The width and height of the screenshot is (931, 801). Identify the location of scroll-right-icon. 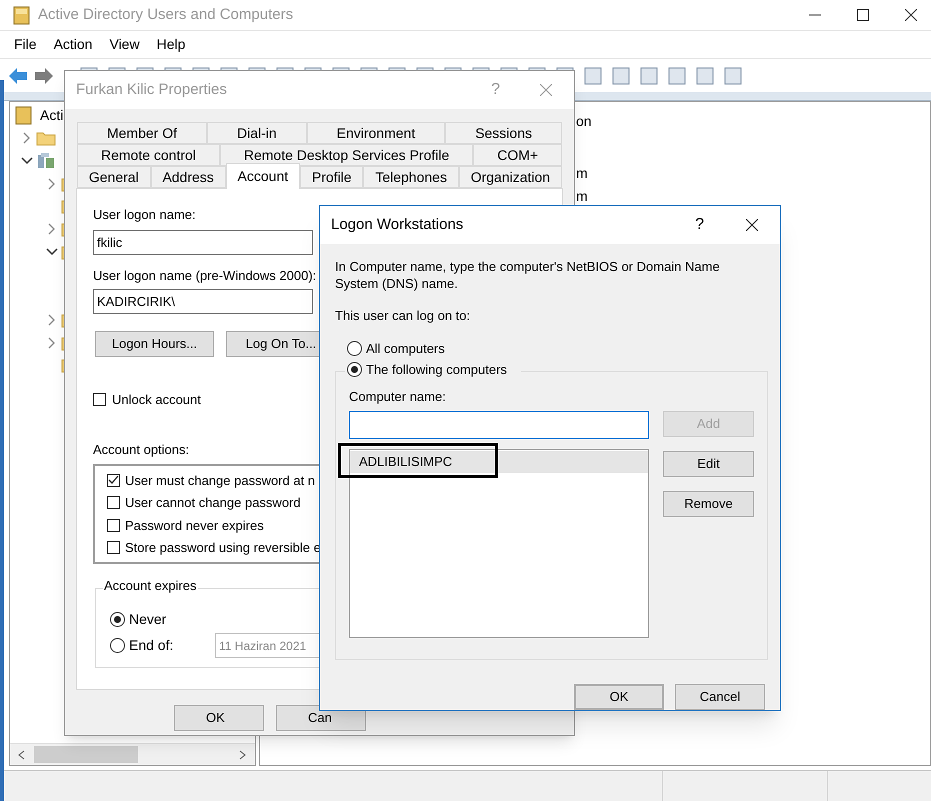
(243, 755).